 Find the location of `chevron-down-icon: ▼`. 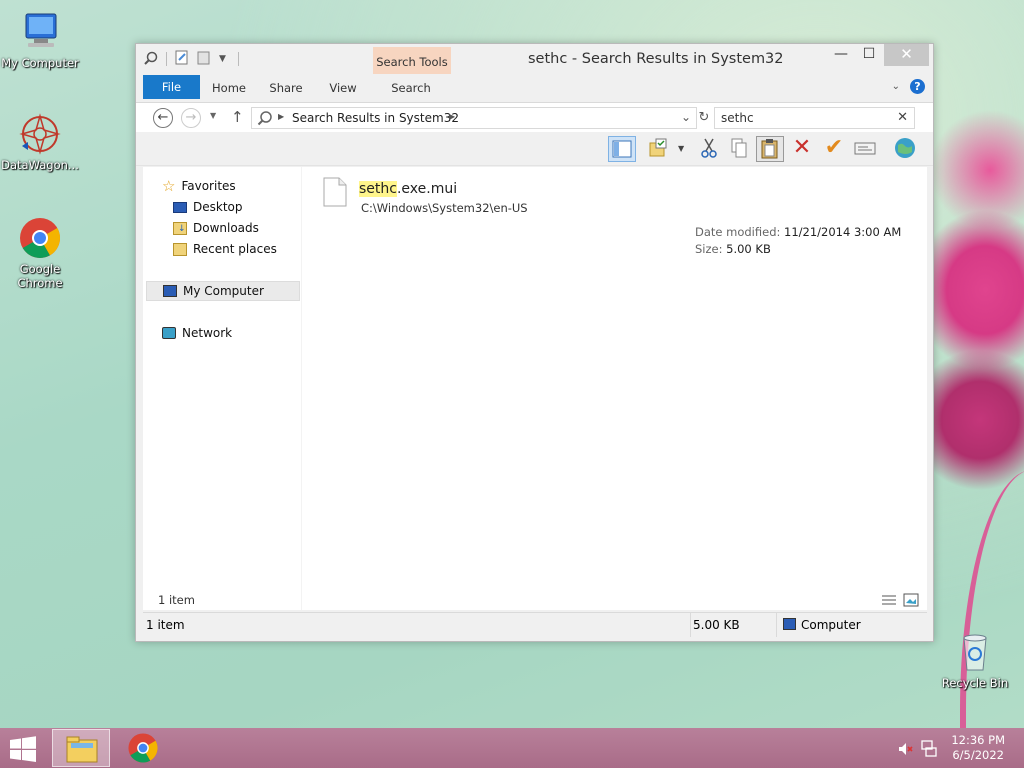

chevron-down-icon: ▼ is located at coordinates (222, 59).